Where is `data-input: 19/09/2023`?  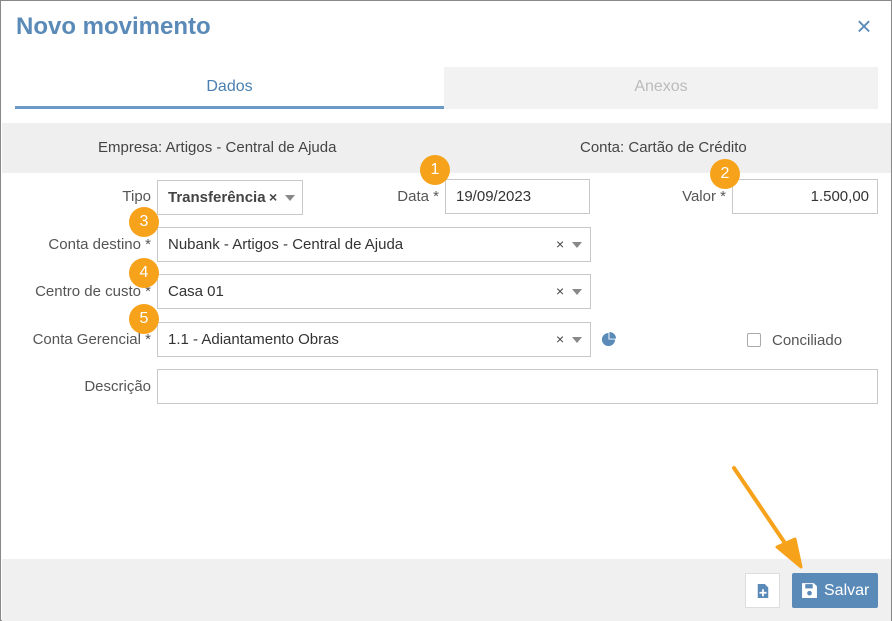 data-input: 19/09/2023 is located at coordinates (517, 196).